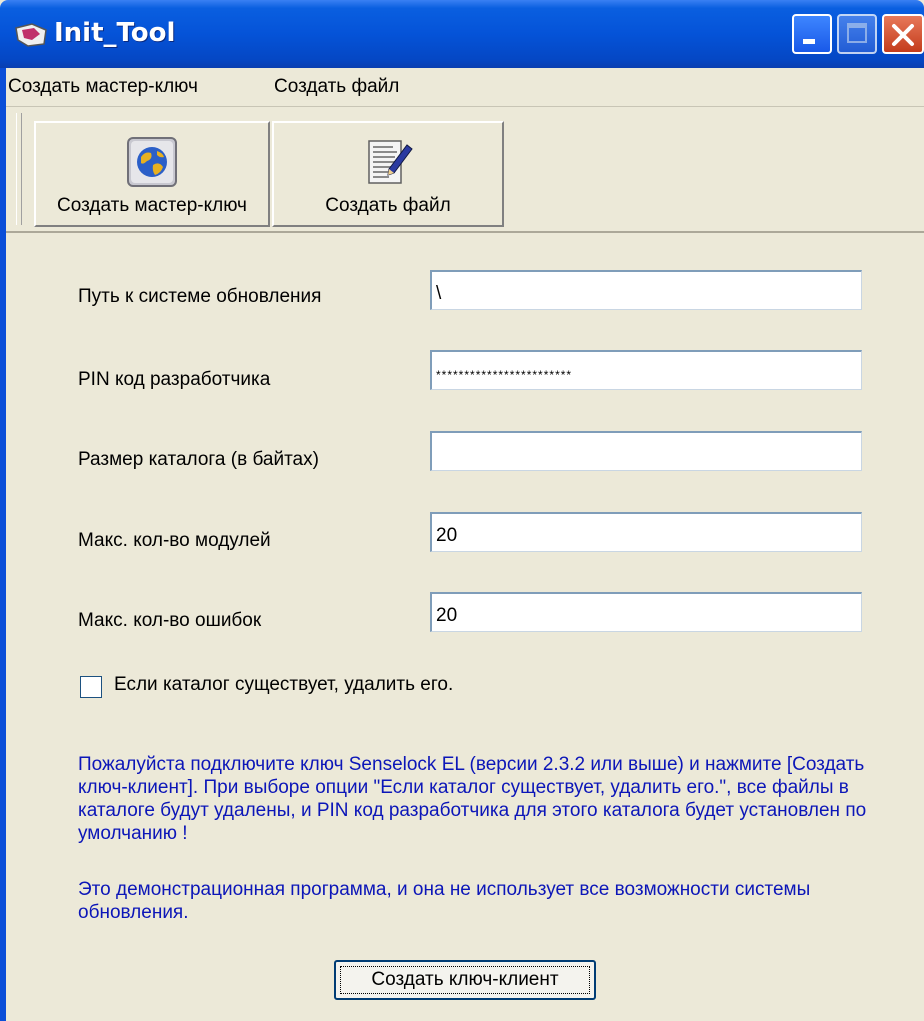 The image size is (924, 1021). I want to click on toolbar-create-file-button: Создать файл, so click(388, 174).